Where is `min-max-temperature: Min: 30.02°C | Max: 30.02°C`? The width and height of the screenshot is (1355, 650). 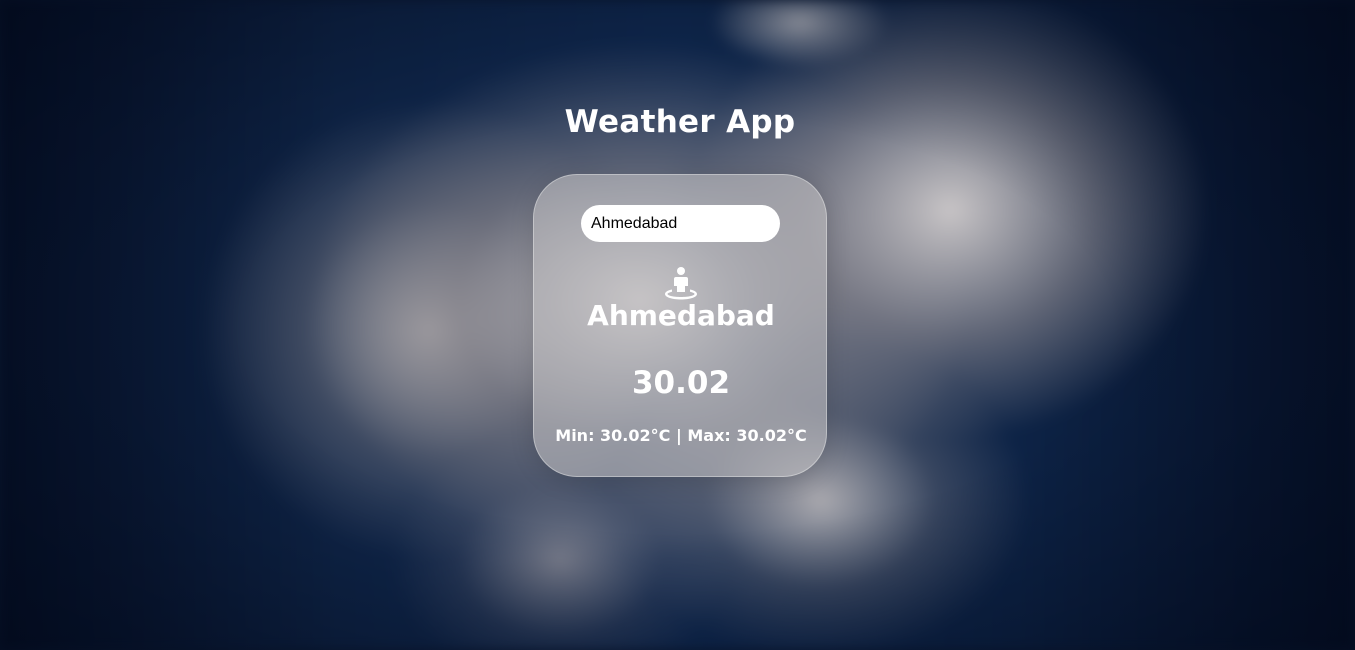
min-max-temperature: Min: 30.02°C | Max: 30.02°C is located at coordinates (681, 435).